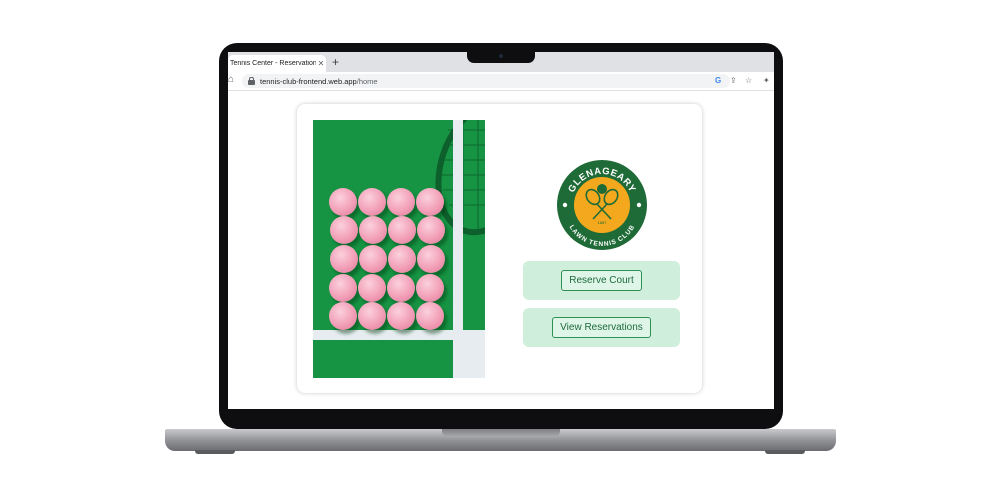  I want to click on view-reservations-button: View Reservations, so click(601, 327).